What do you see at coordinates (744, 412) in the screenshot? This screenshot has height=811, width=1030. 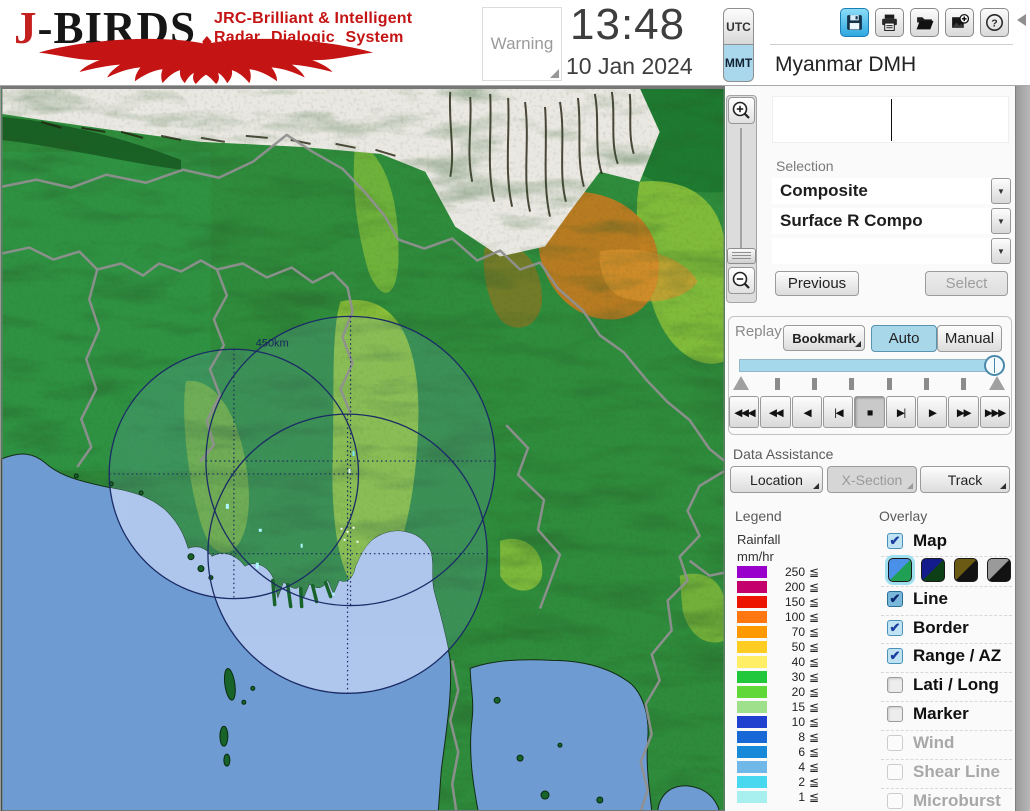 I see `fast-rewind-3-button: ◀◀◀` at bounding box center [744, 412].